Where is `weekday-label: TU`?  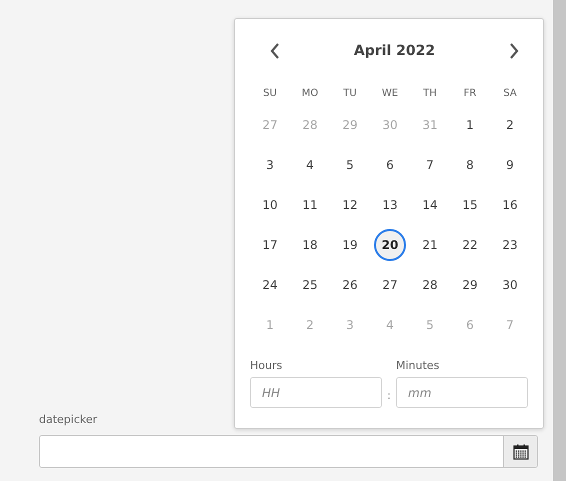 weekday-label: TU is located at coordinates (350, 93).